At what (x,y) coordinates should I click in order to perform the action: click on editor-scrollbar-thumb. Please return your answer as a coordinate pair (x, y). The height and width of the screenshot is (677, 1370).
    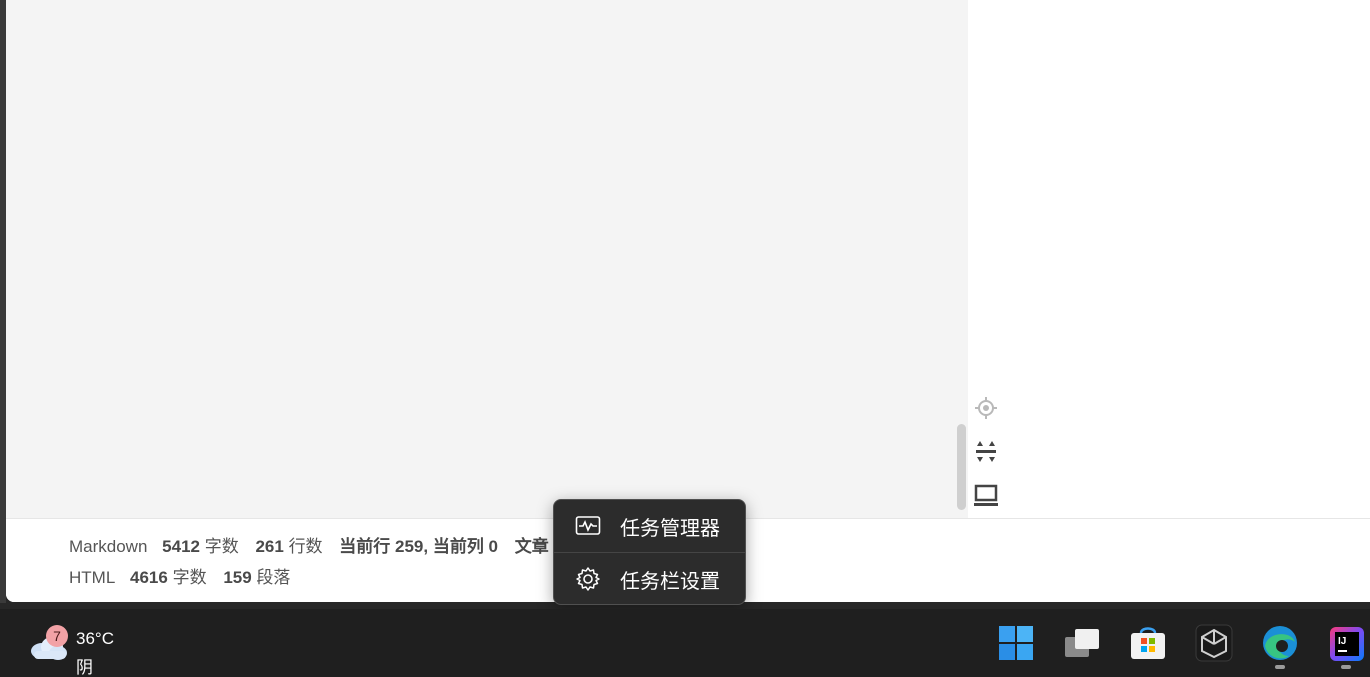
    Looking at the image, I should click on (961, 467).